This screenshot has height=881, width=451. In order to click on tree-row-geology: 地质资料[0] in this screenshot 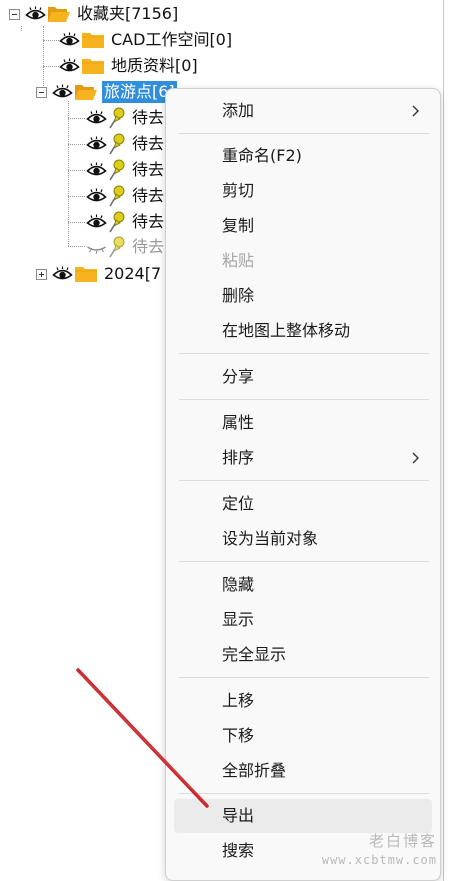, I will do `click(129, 66)`.